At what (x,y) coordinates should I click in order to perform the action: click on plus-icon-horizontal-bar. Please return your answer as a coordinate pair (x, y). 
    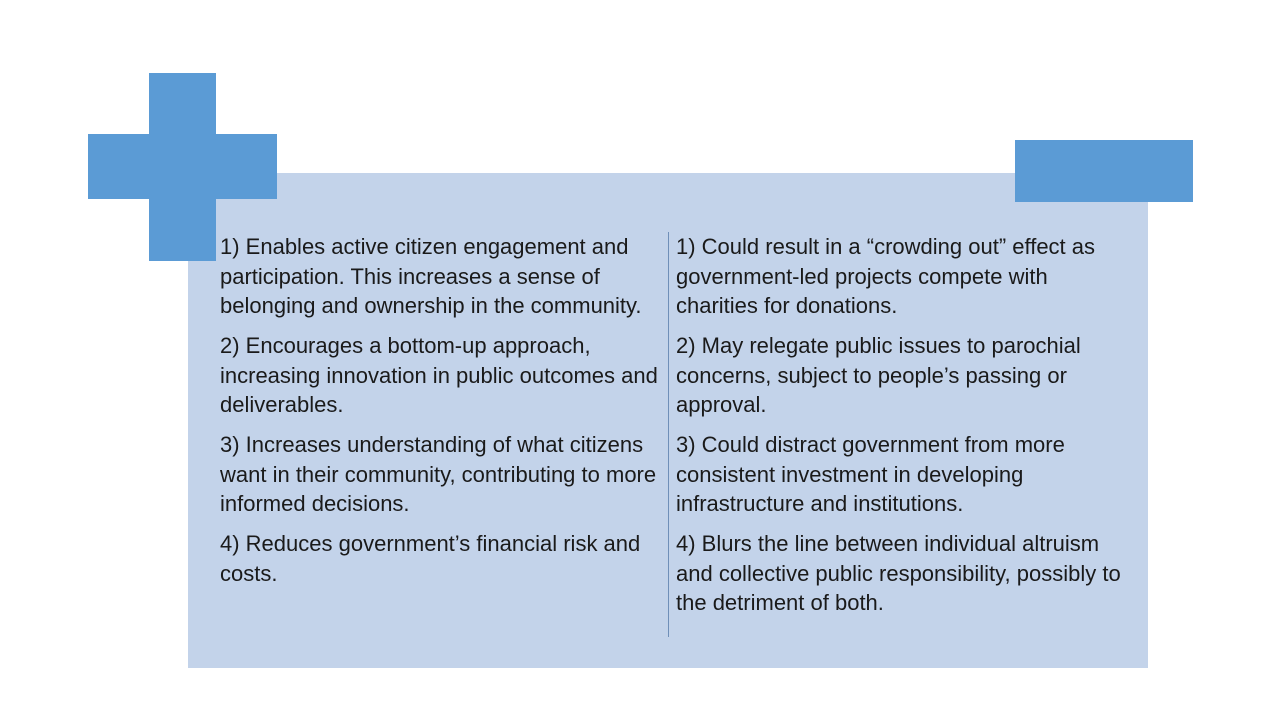
    Looking at the image, I should click on (182, 166).